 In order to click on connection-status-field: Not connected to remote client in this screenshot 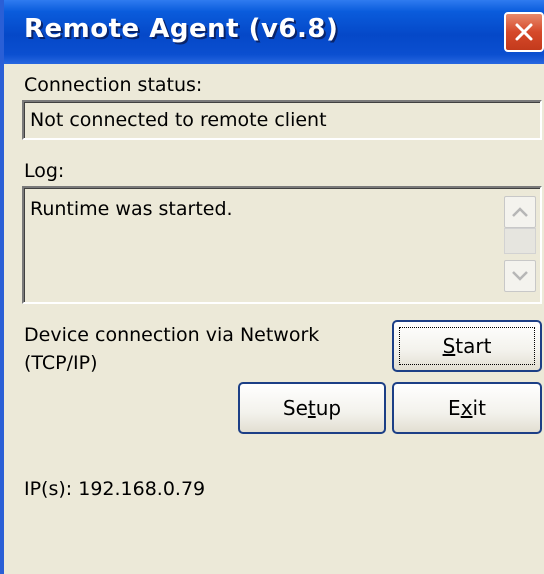, I will do `click(282, 120)`.